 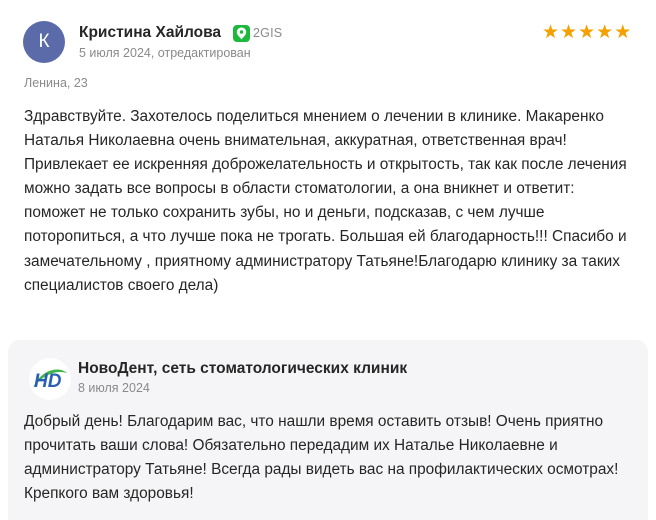 What do you see at coordinates (268, 33) in the screenshot?
I see `source-label: 2GIS` at bounding box center [268, 33].